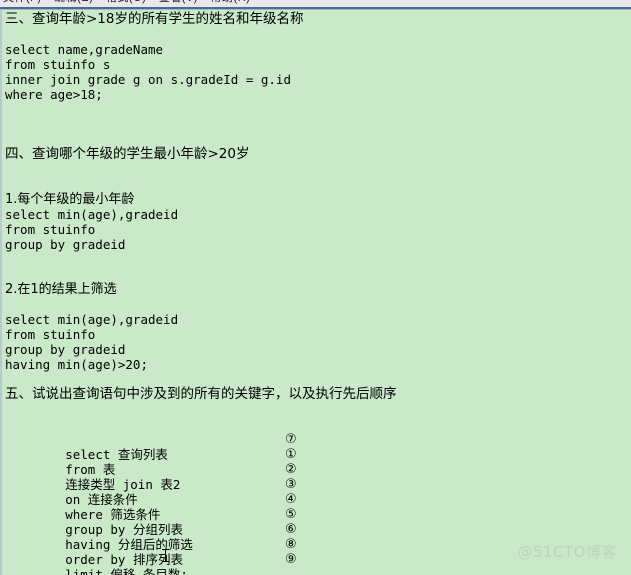 This screenshot has height=575, width=631. What do you see at coordinates (318, 563) in the screenshot?
I see `keyword-row: limit 偏移,条目数; ⑨` at bounding box center [318, 563].